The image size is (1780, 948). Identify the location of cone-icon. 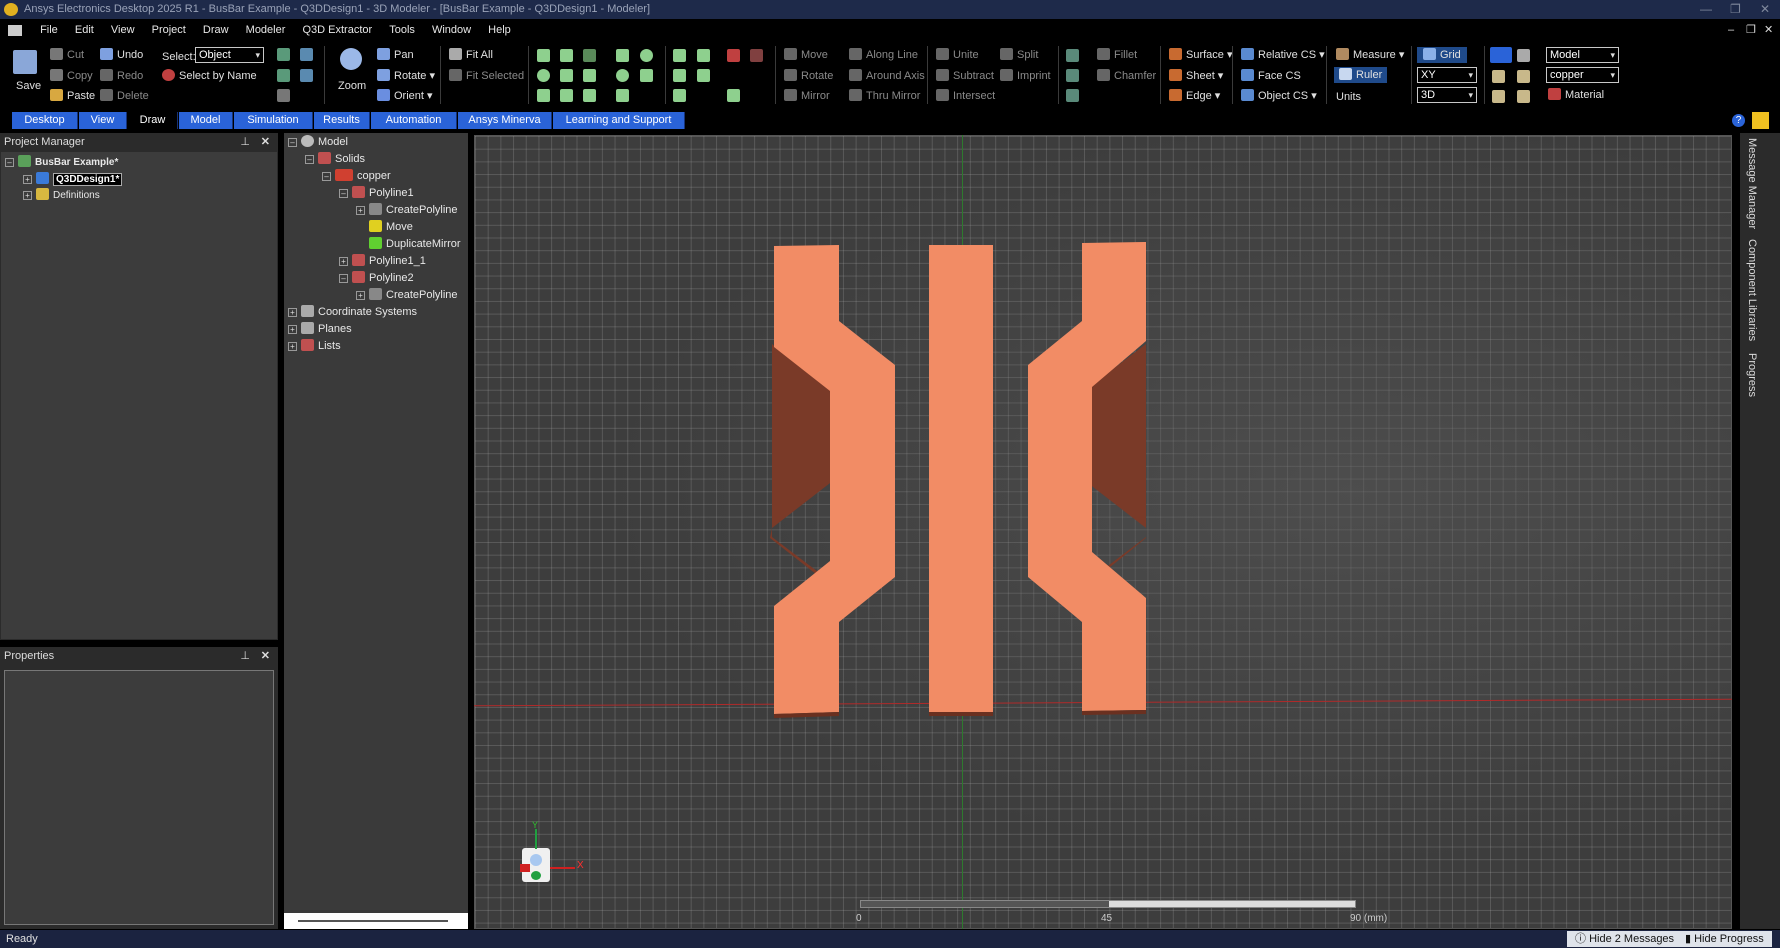
(566, 55).